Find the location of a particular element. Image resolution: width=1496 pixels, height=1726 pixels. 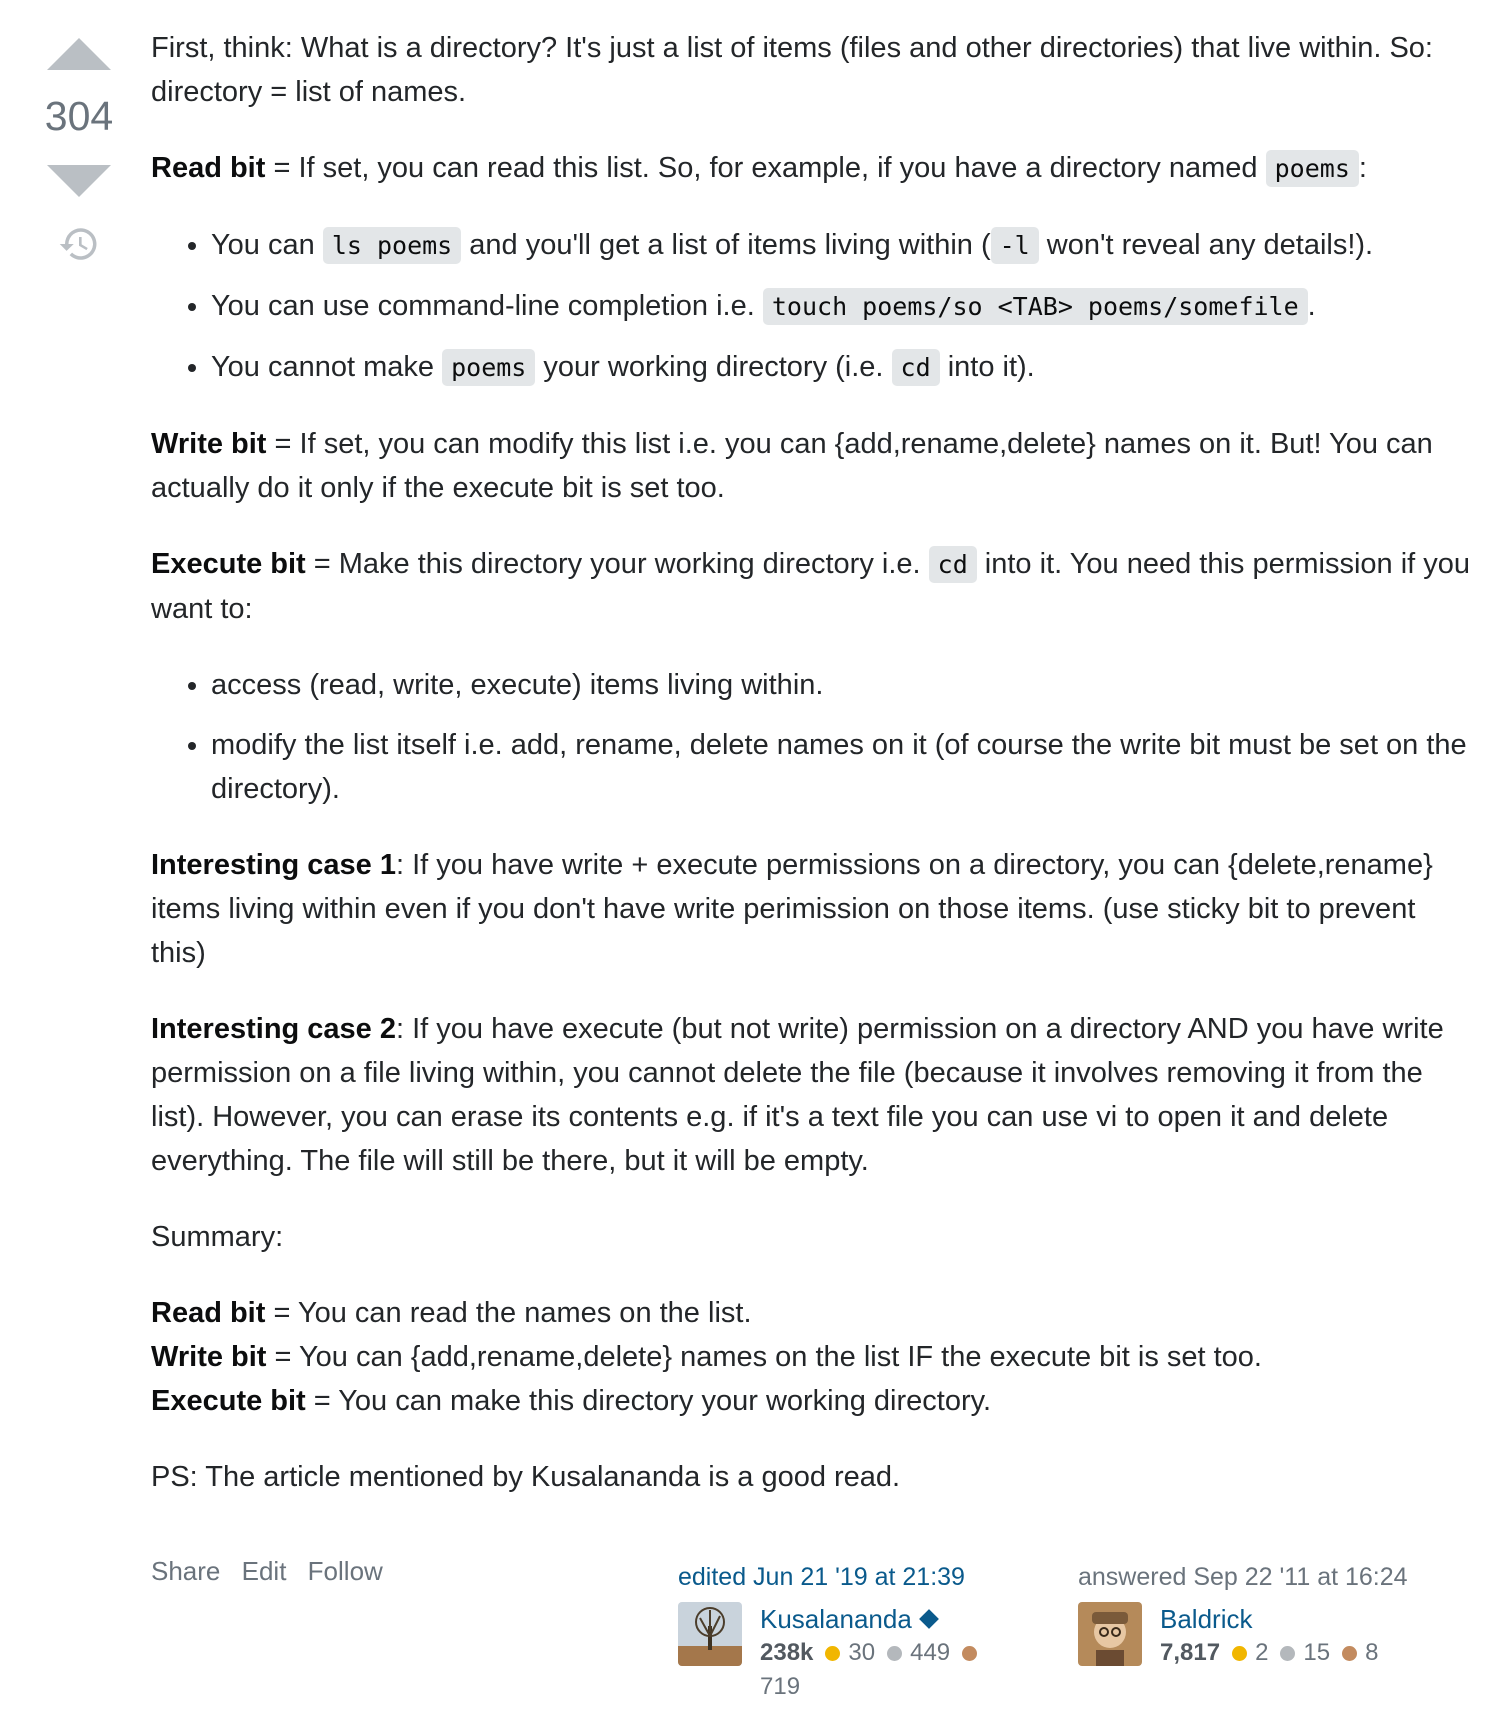

author-reputation: 7,817 2 15 8 is located at coordinates (1269, 1652).